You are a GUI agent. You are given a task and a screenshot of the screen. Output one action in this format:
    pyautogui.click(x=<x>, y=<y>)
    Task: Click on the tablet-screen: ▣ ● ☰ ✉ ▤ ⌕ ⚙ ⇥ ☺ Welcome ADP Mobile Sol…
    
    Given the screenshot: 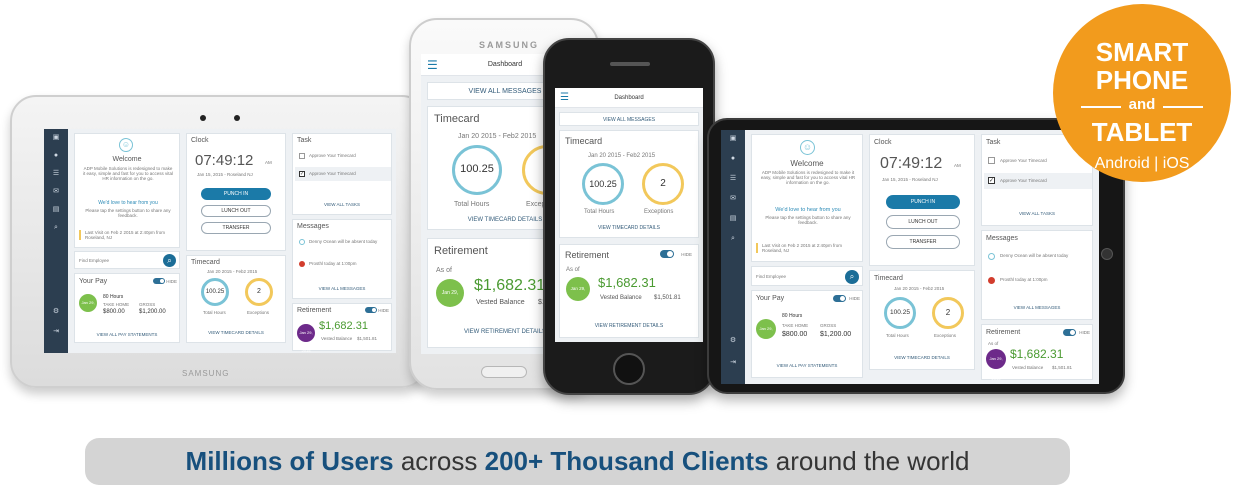 What is the action you would take?
    pyautogui.click(x=220, y=241)
    